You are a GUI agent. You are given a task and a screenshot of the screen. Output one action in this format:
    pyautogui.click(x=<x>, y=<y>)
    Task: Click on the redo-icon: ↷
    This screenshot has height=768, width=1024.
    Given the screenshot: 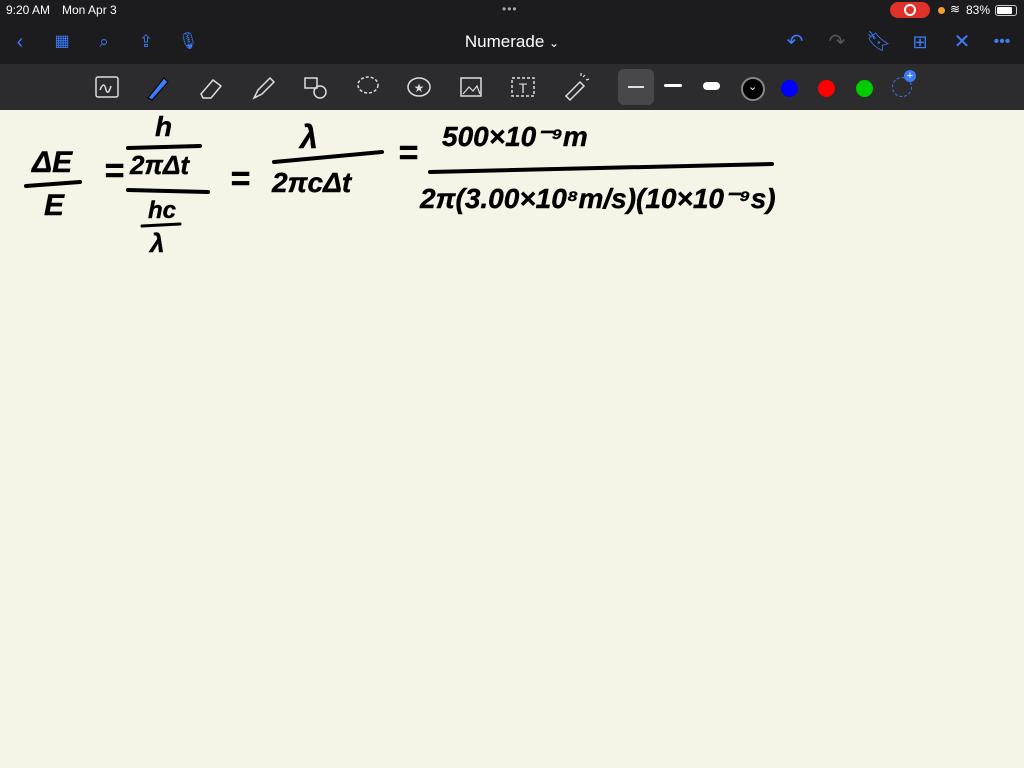 What is the action you would take?
    pyautogui.click(x=837, y=42)
    